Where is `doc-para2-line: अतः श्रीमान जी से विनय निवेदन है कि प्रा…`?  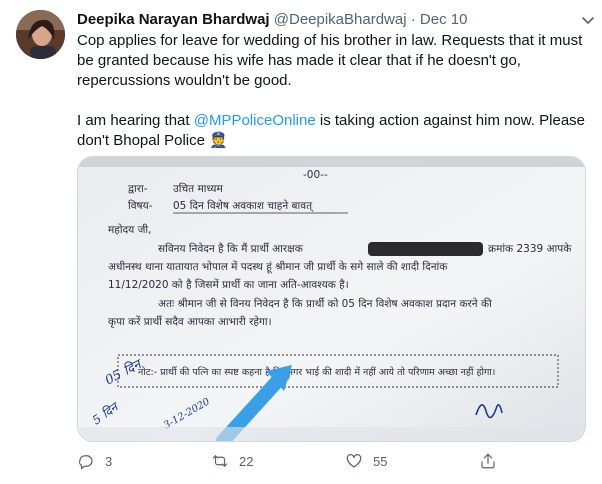 doc-para2-line: अतः श्रीमान जी से विनय निवेदन है कि प्रा… is located at coordinates (325, 303).